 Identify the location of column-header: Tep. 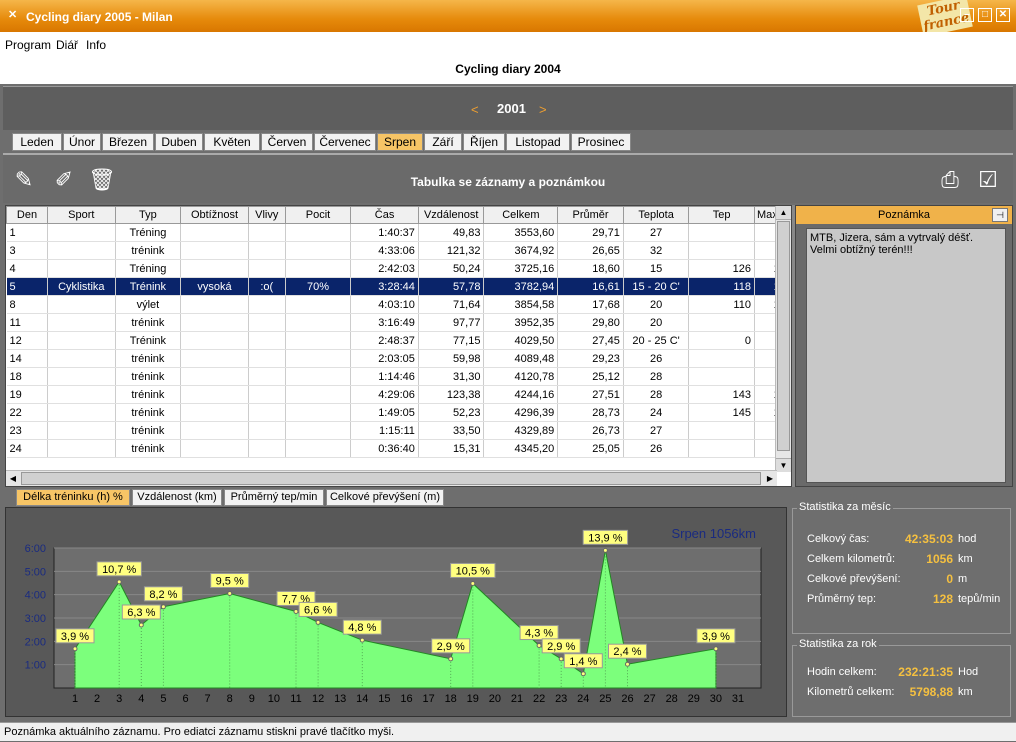
(721, 215).